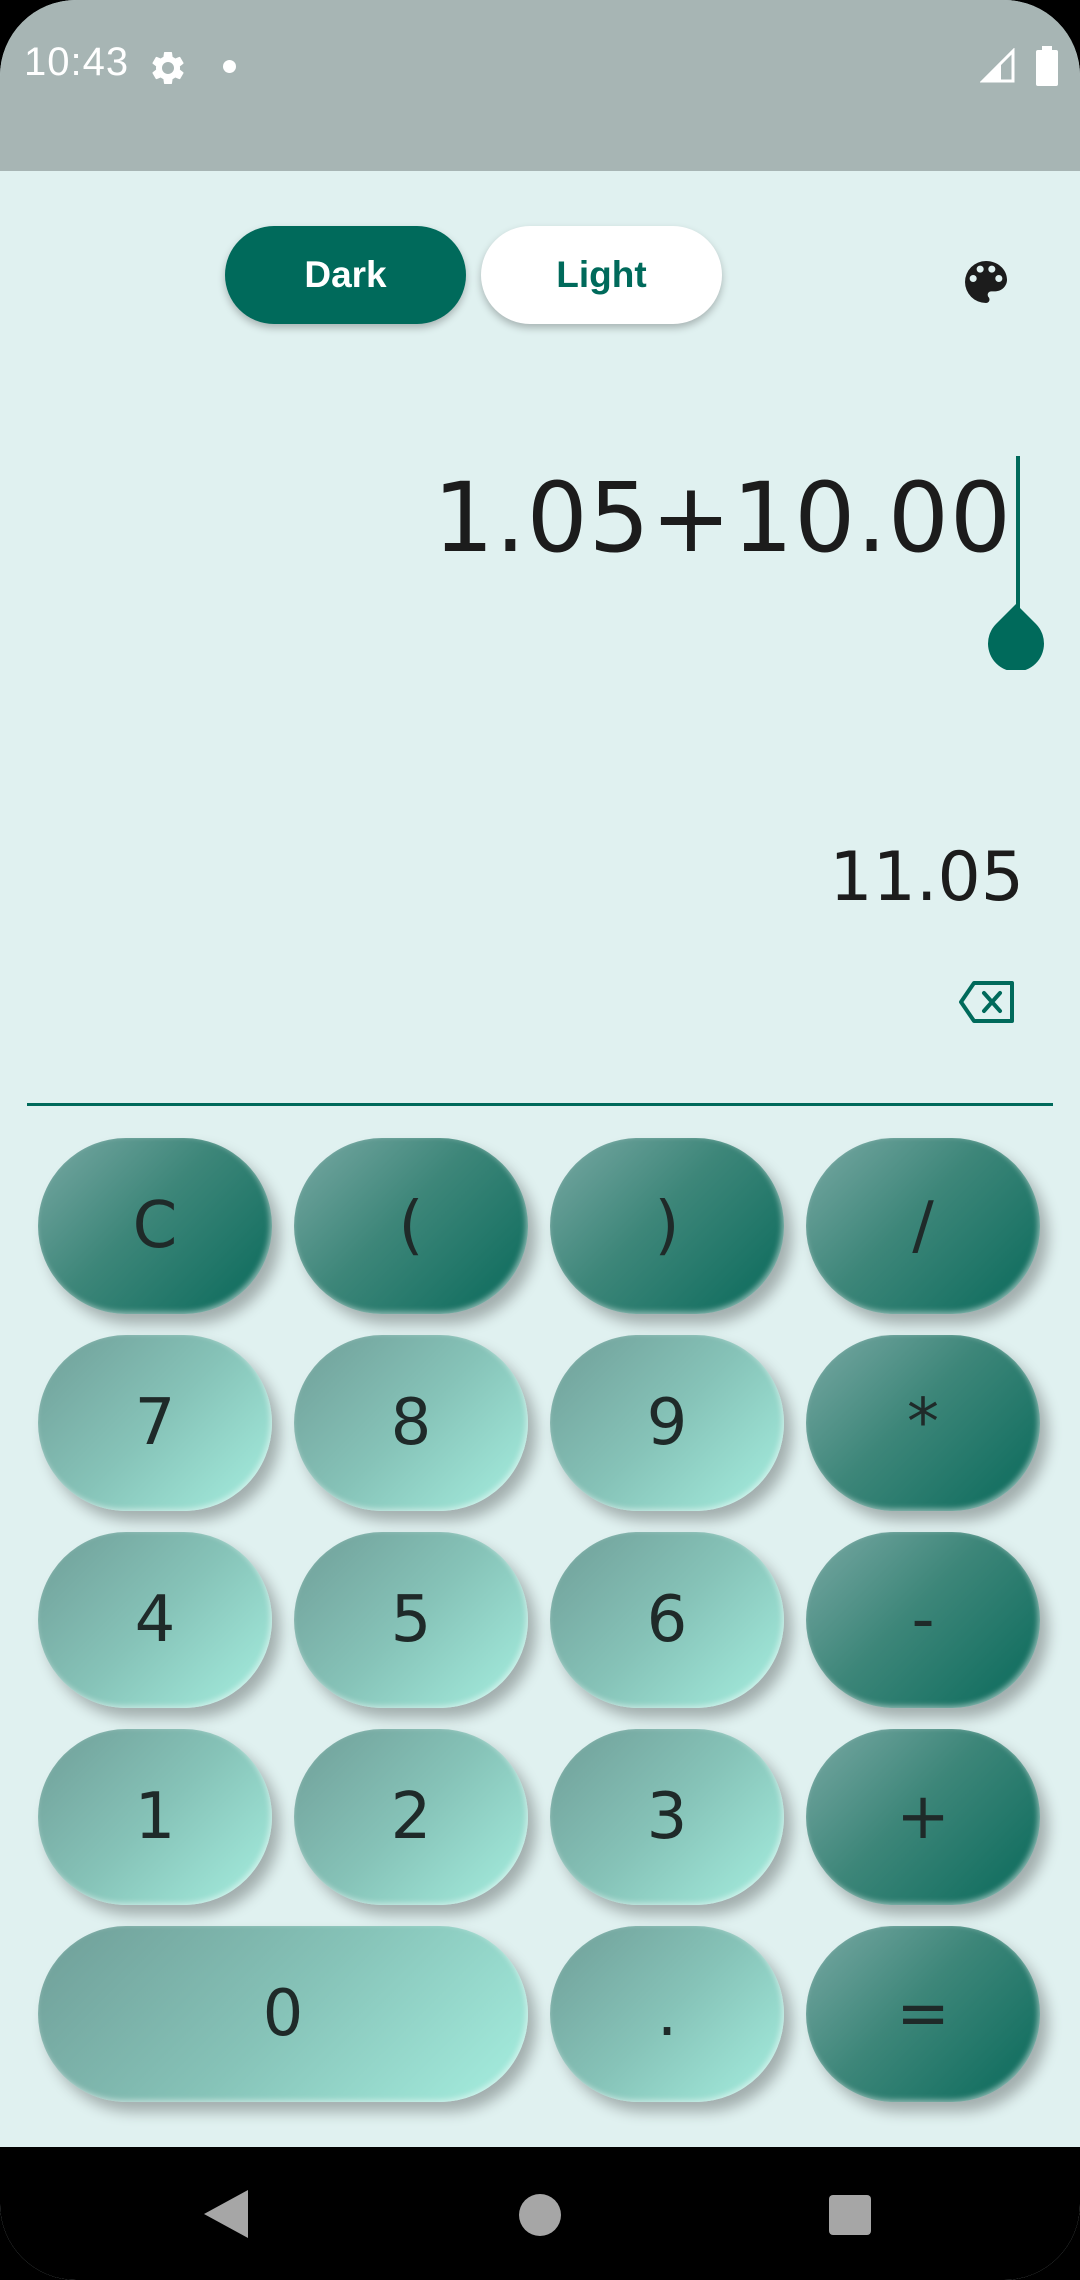 The image size is (1080, 2280). What do you see at coordinates (987, 1002) in the screenshot?
I see `backspace-icon` at bounding box center [987, 1002].